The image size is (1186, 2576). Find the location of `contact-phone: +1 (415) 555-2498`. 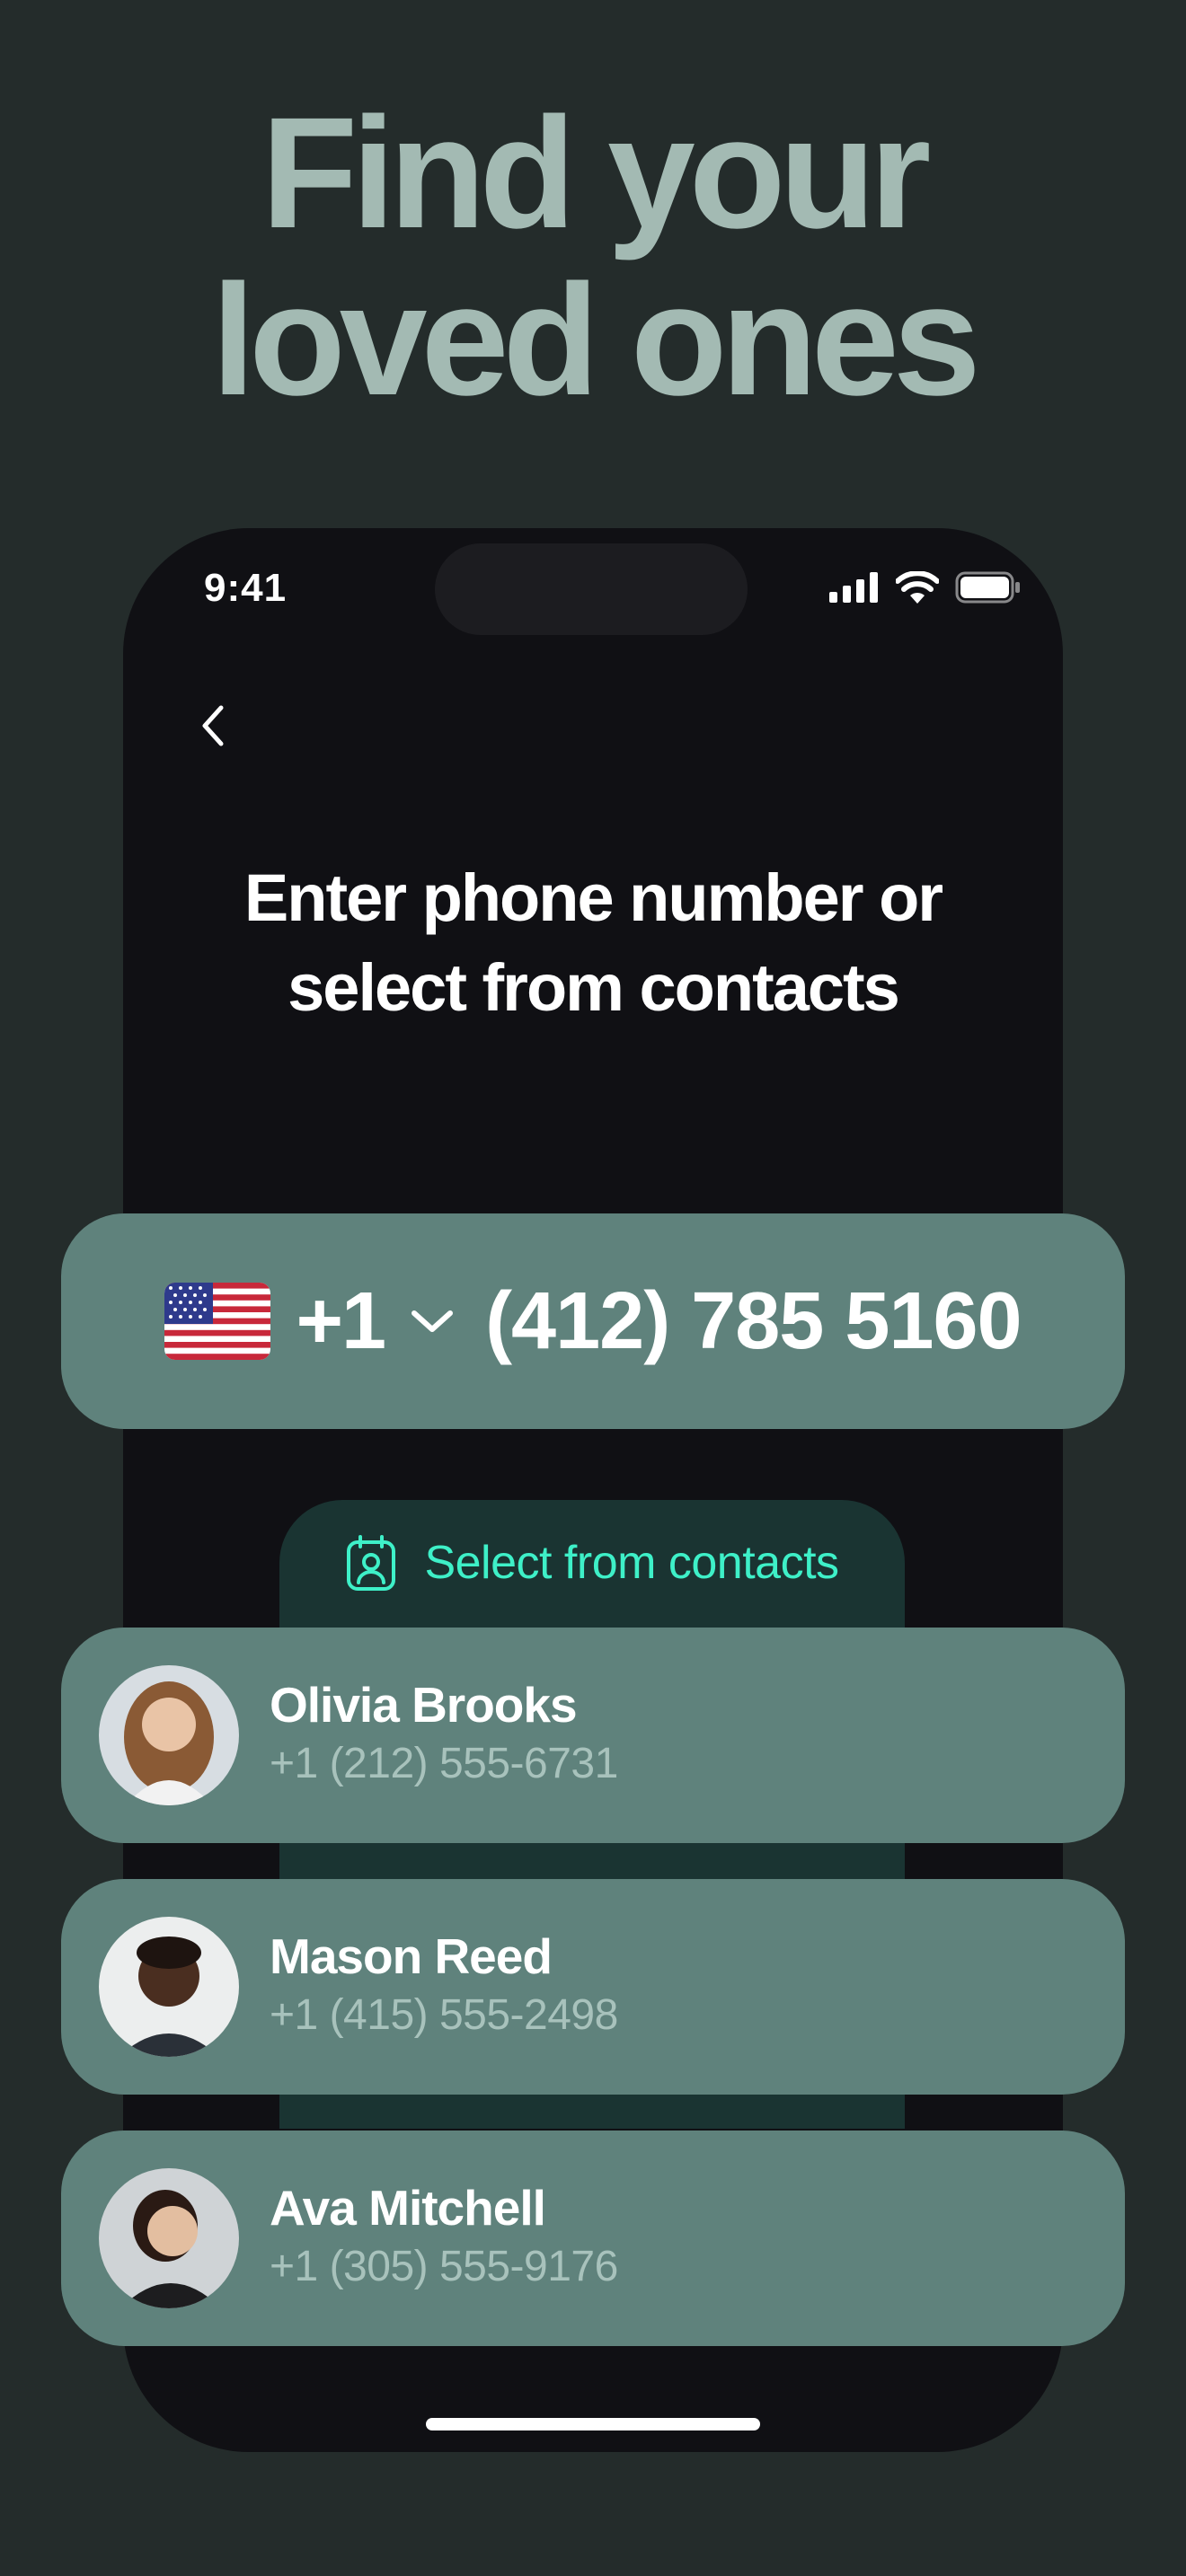

contact-phone: +1 (415) 555-2498 is located at coordinates (444, 2015).